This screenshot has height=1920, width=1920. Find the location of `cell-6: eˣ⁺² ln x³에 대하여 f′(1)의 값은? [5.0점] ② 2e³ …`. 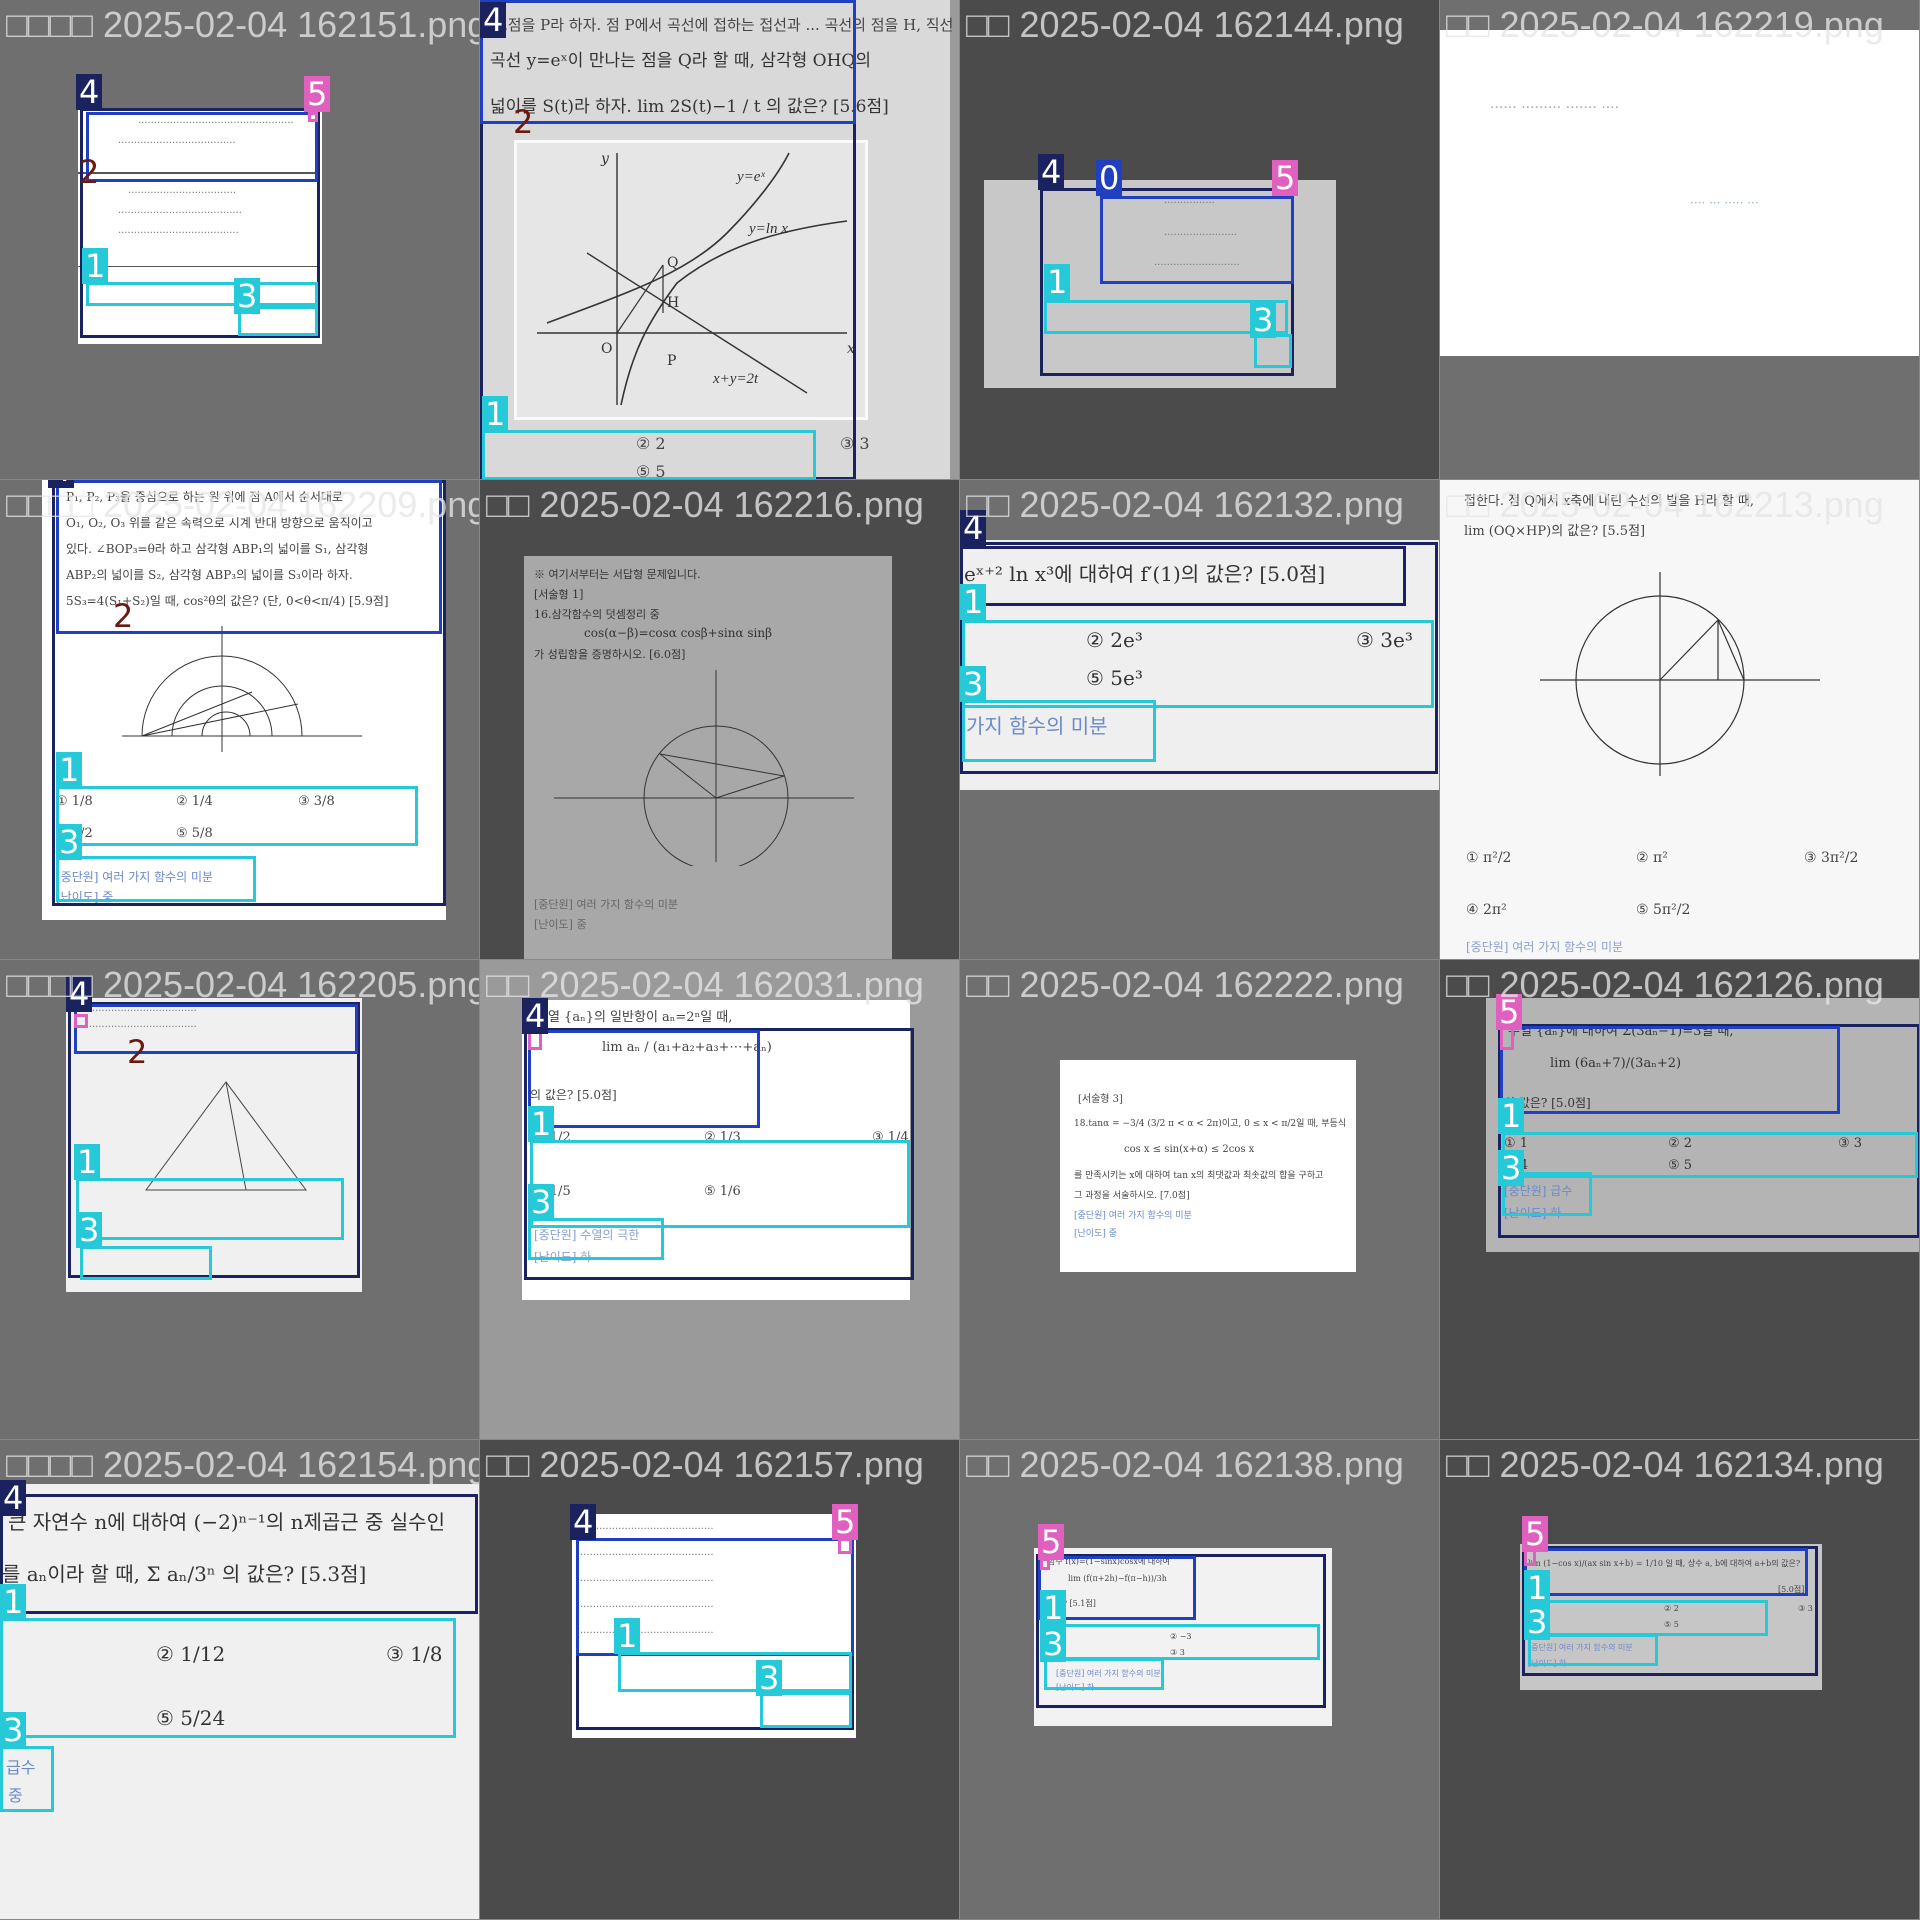

cell-6: eˣ⁺² ln x³에 대하여 f′(1)의 값은? [5.0점] ② 2e³ … is located at coordinates (1200, 720).